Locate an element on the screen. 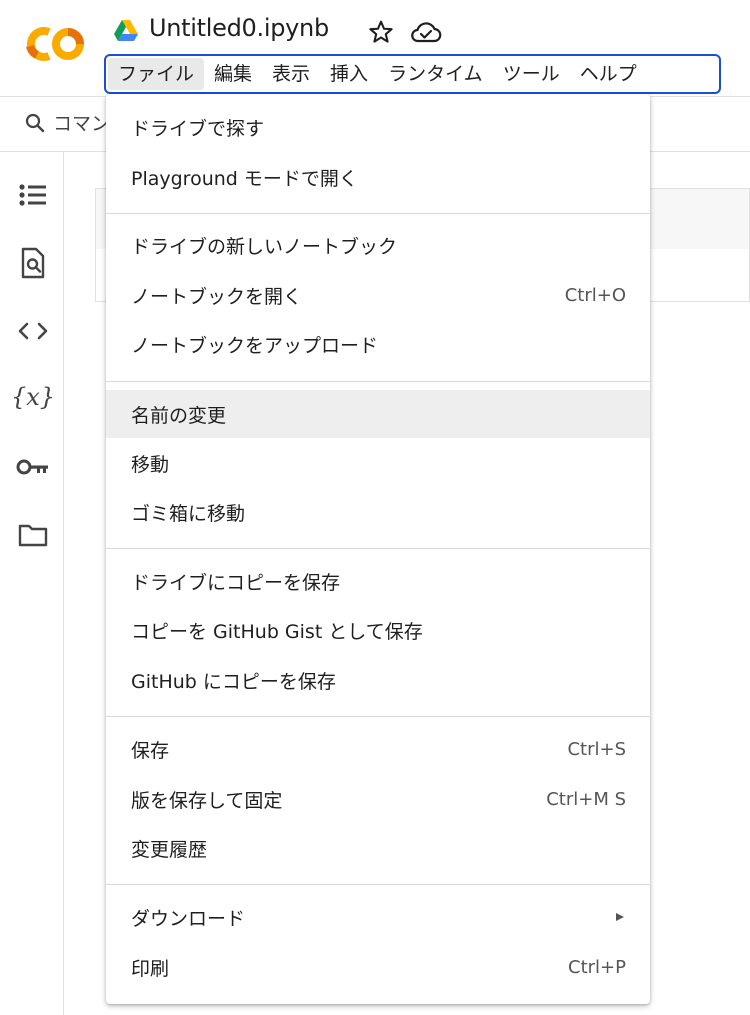  variables-icon: {x} is located at coordinates (33, 397).